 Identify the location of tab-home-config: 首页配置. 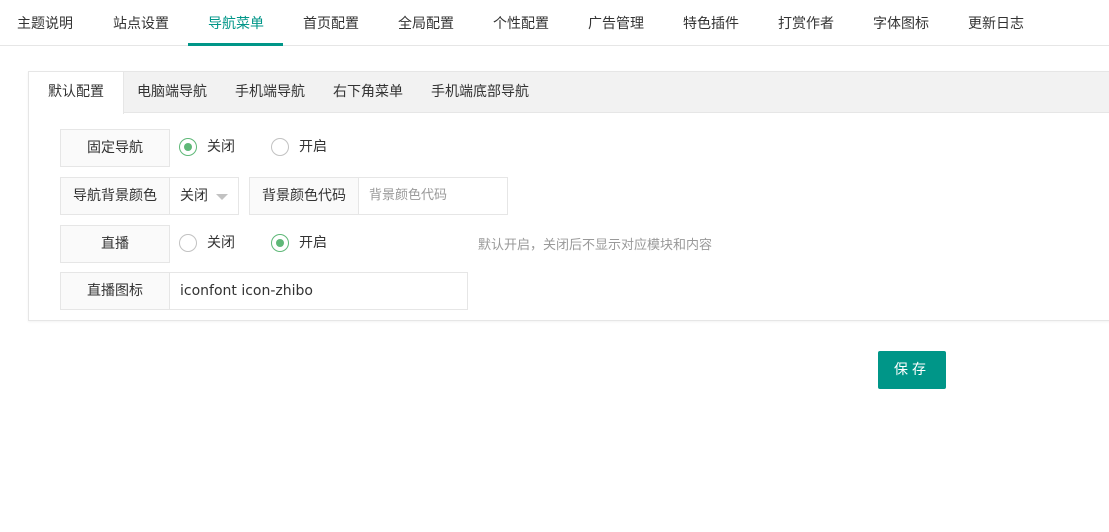
(331, 23).